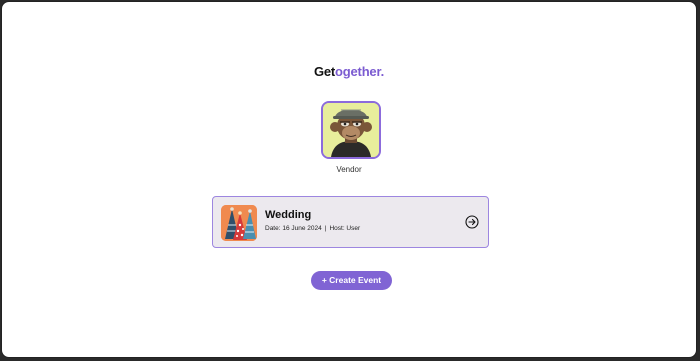 The image size is (700, 361). Describe the element at coordinates (345, 228) in the screenshot. I see `event-host: Host: User` at that location.